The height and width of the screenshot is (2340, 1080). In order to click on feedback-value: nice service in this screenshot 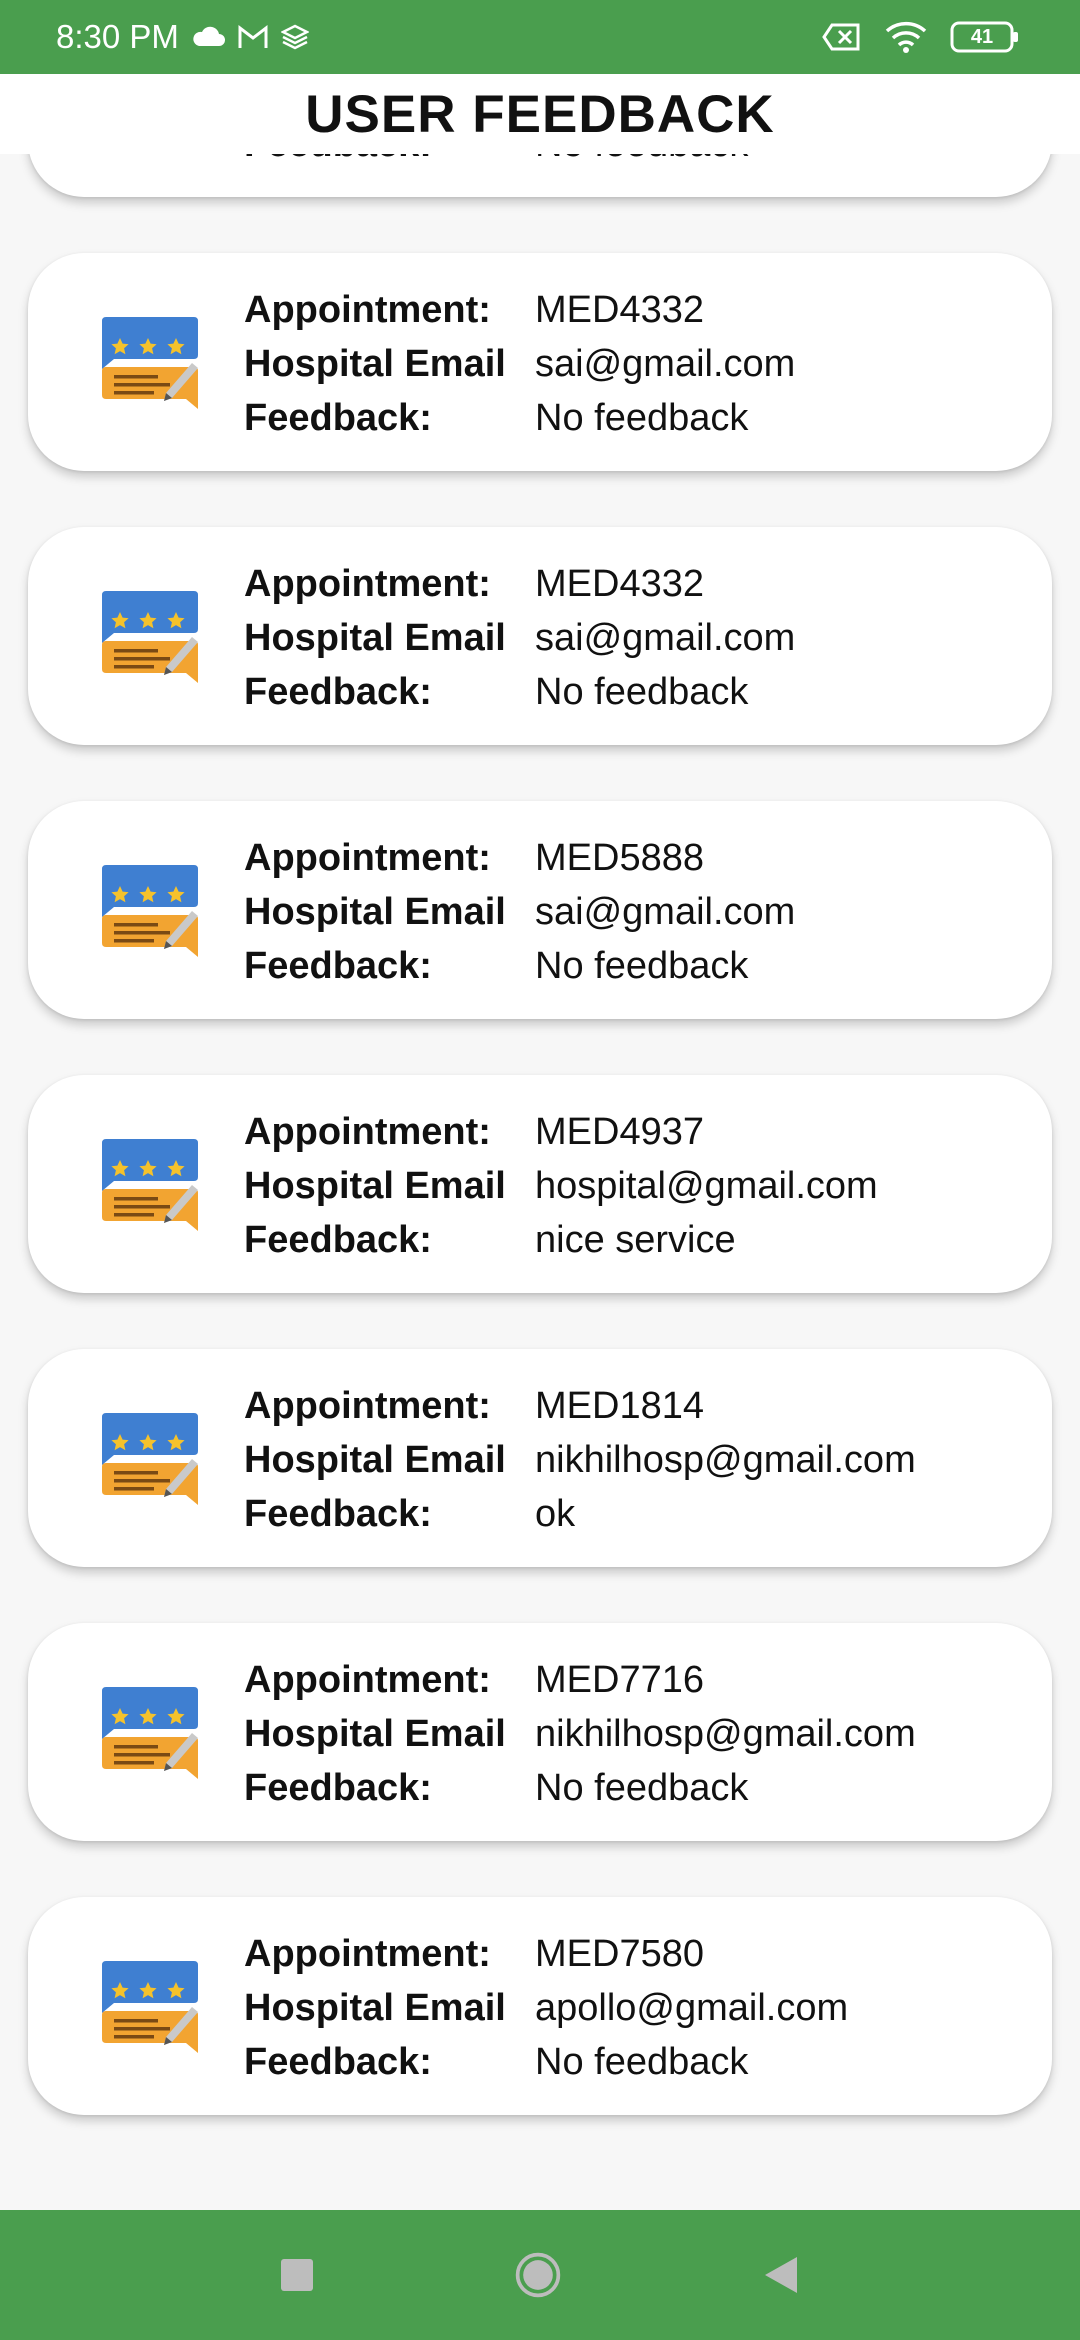, I will do `click(635, 1239)`.